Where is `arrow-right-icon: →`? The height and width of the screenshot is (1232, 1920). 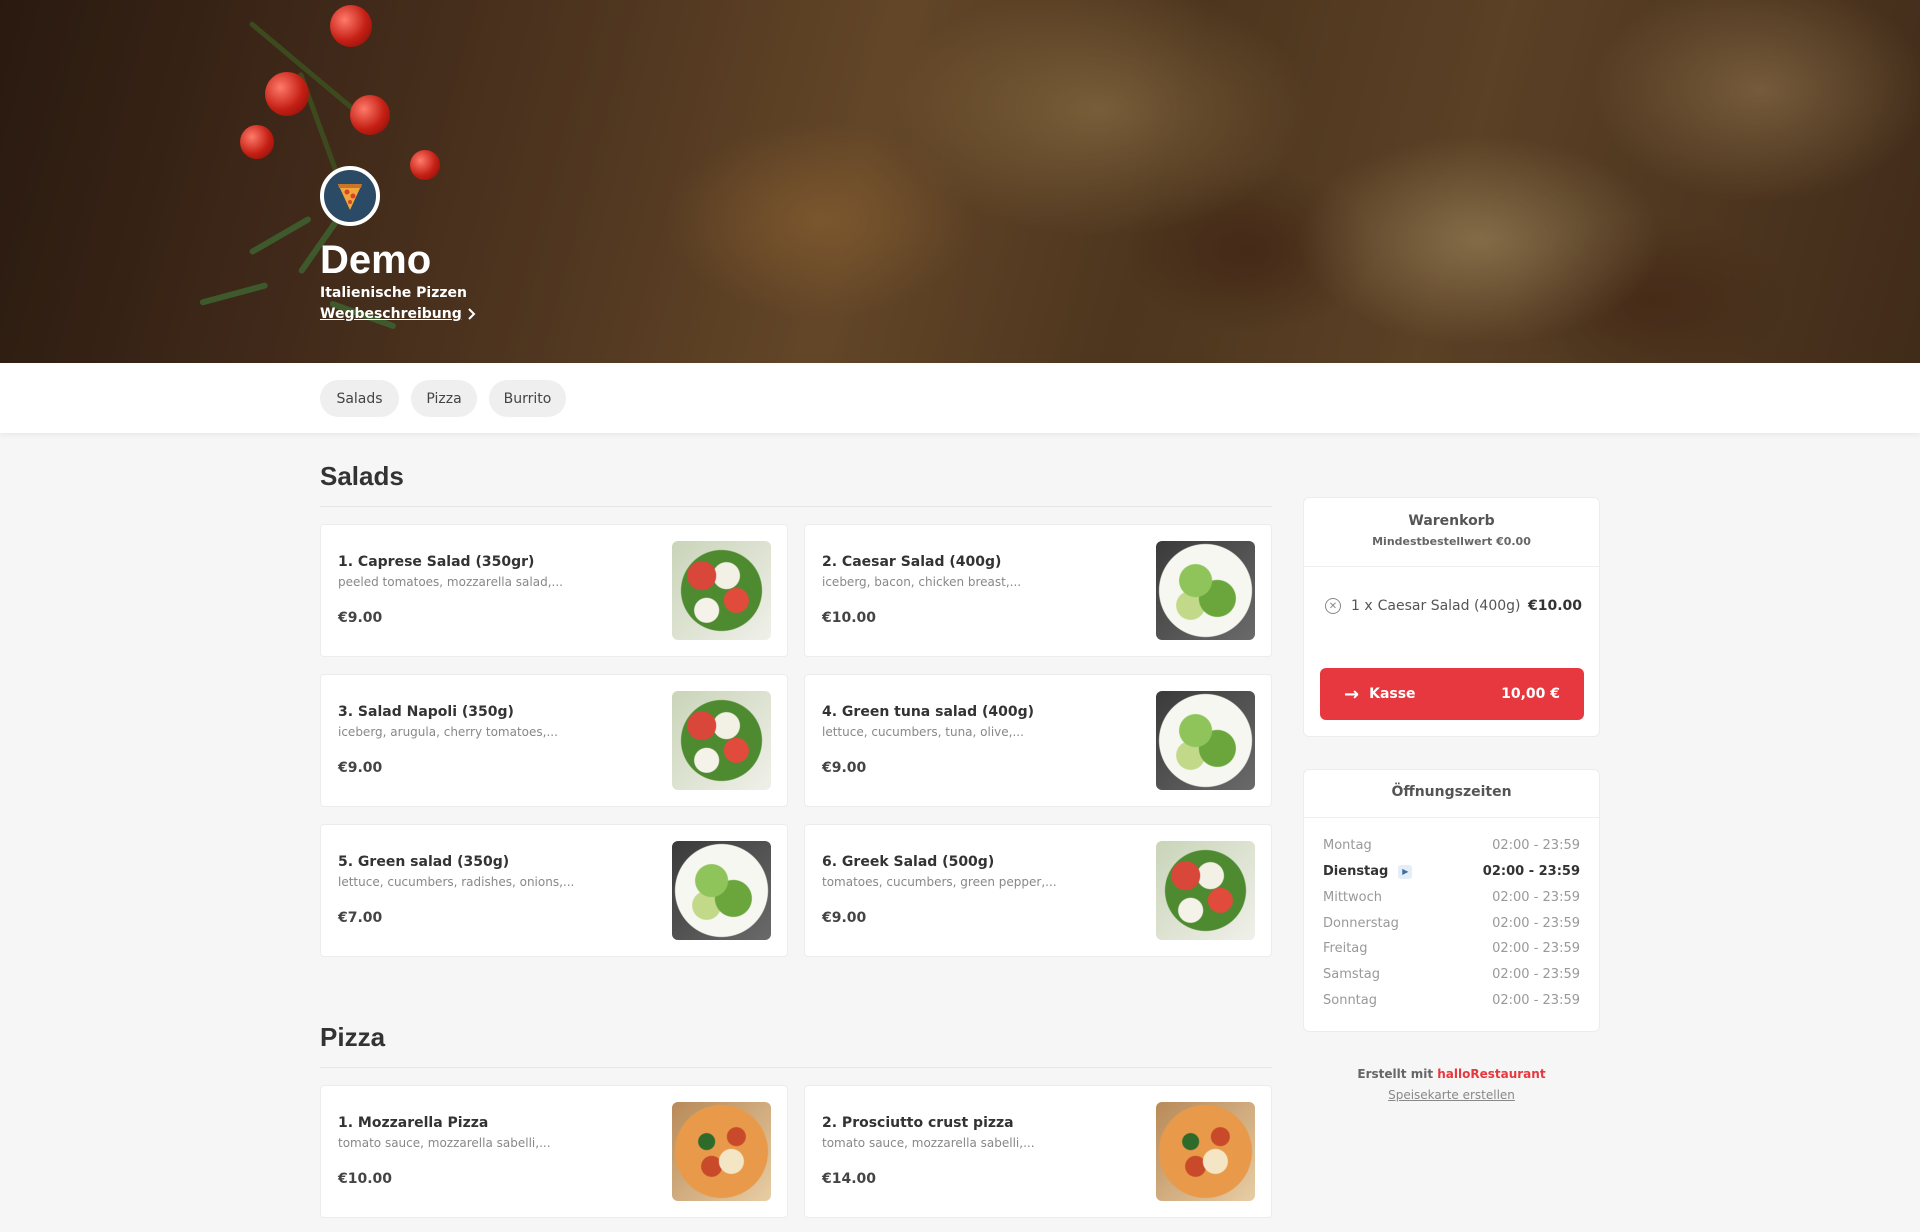
arrow-right-icon: → is located at coordinates (1352, 694).